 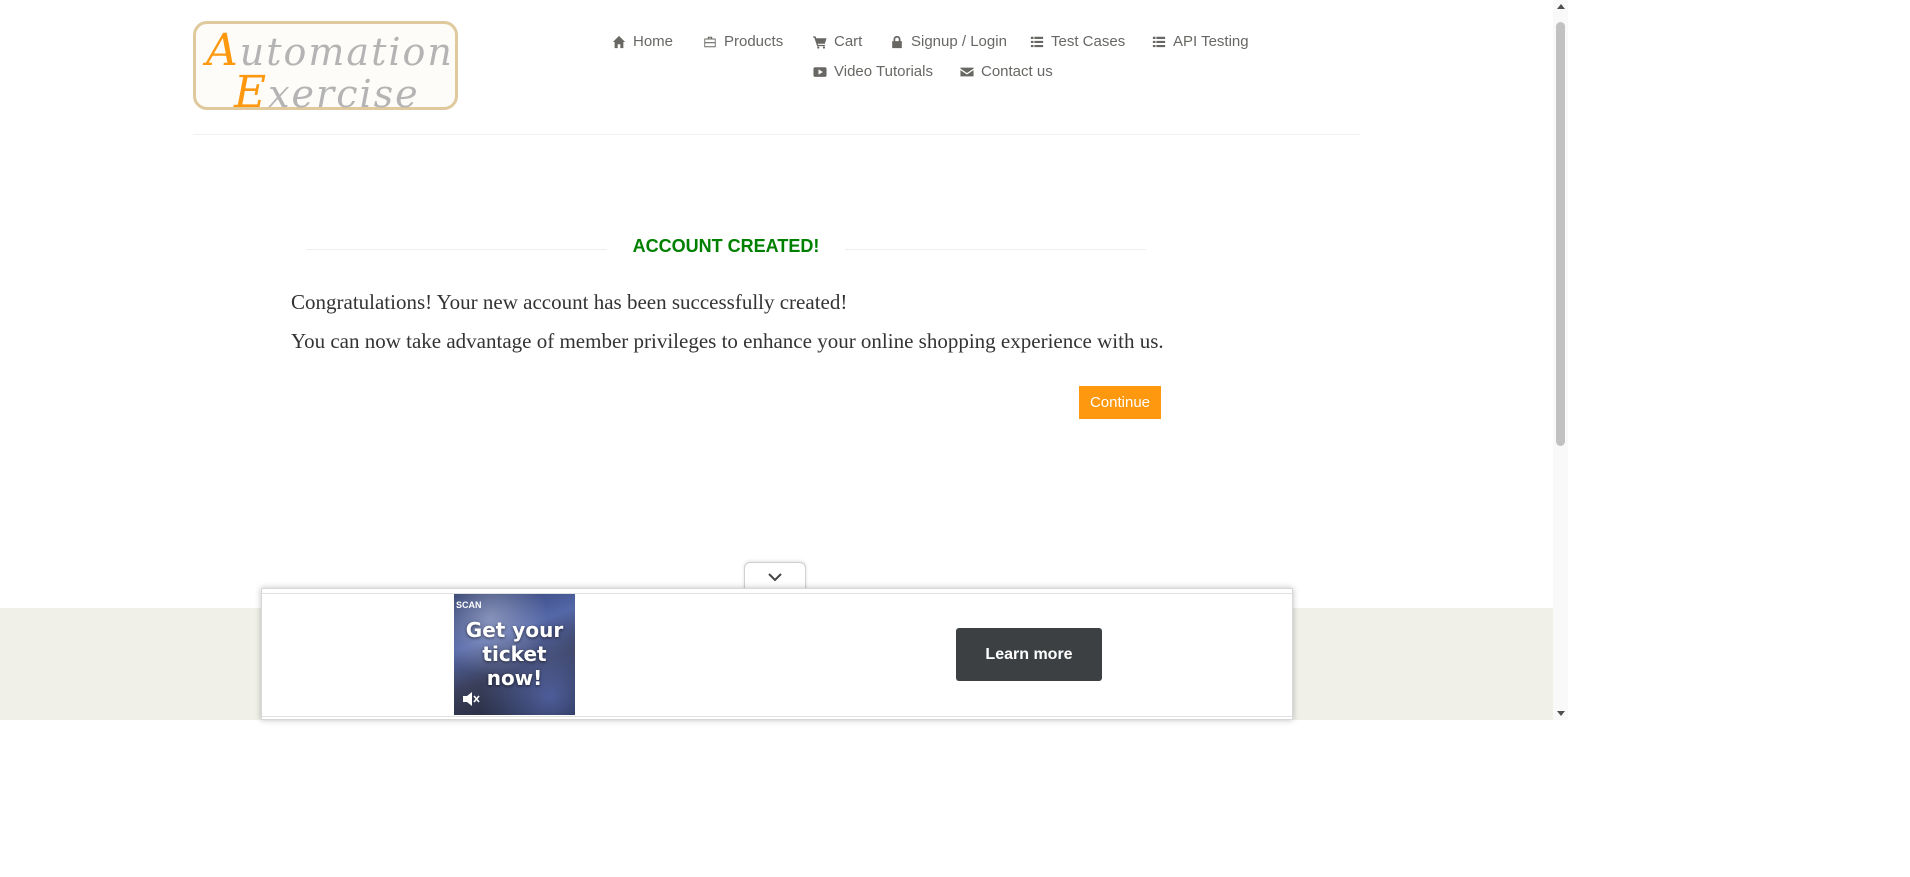 I want to click on ad-divider-bottom, so click(x=777, y=716).